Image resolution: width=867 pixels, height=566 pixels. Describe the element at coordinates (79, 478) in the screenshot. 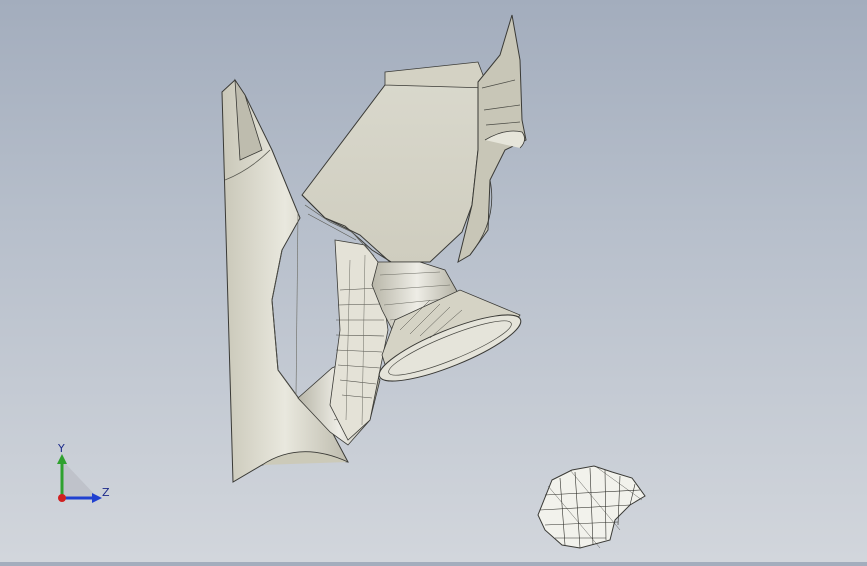

I see `triad-axes` at that location.